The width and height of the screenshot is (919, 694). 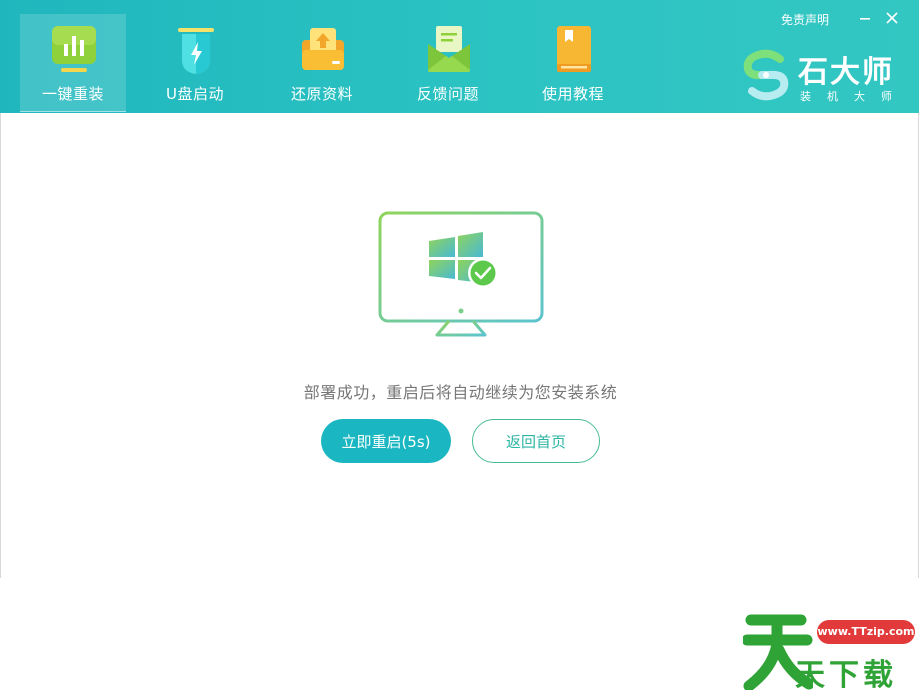 I want to click on tab-label: 一键重装, so click(x=72, y=94).